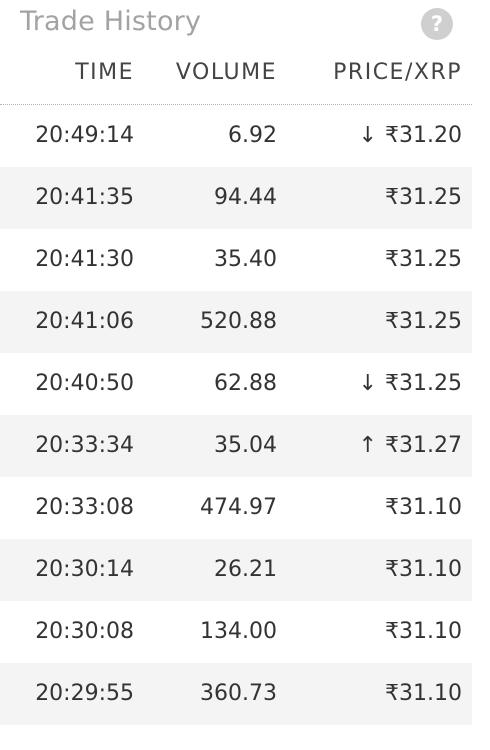 Image resolution: width=490 pixels, height=750 pixels. Describe the element at coordinates (423, 445) in the screenshot. I see `trade-price-value: ₹31.27` at that location.